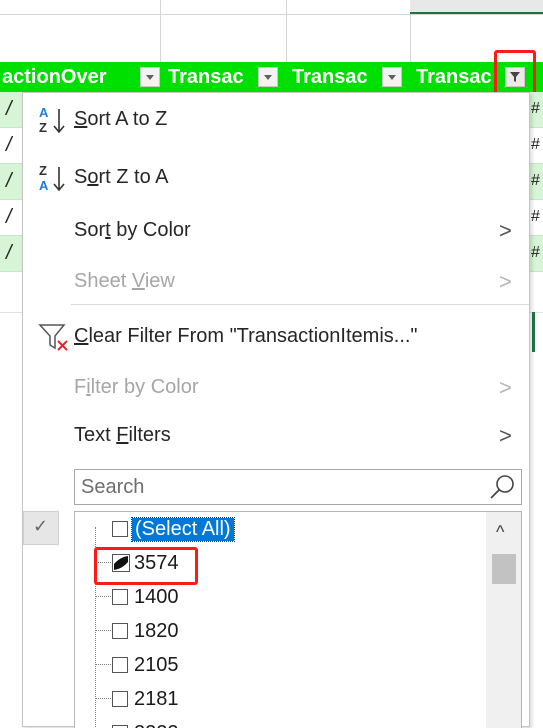  I want to click on right-data-cells: # # # # #, so click(536, 187).